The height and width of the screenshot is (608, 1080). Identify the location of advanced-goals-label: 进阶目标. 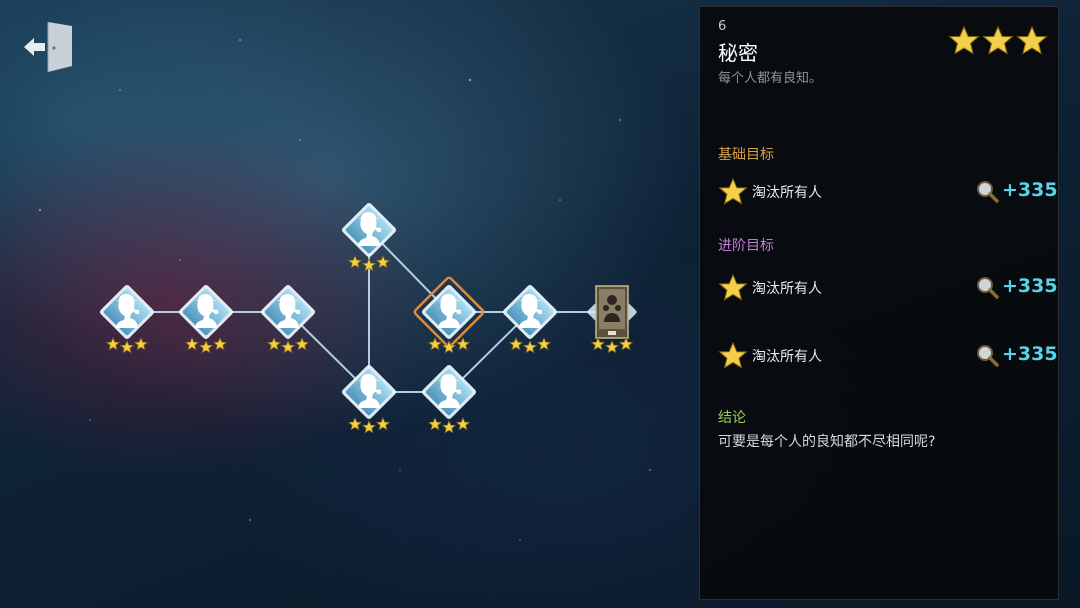
(746, 246).